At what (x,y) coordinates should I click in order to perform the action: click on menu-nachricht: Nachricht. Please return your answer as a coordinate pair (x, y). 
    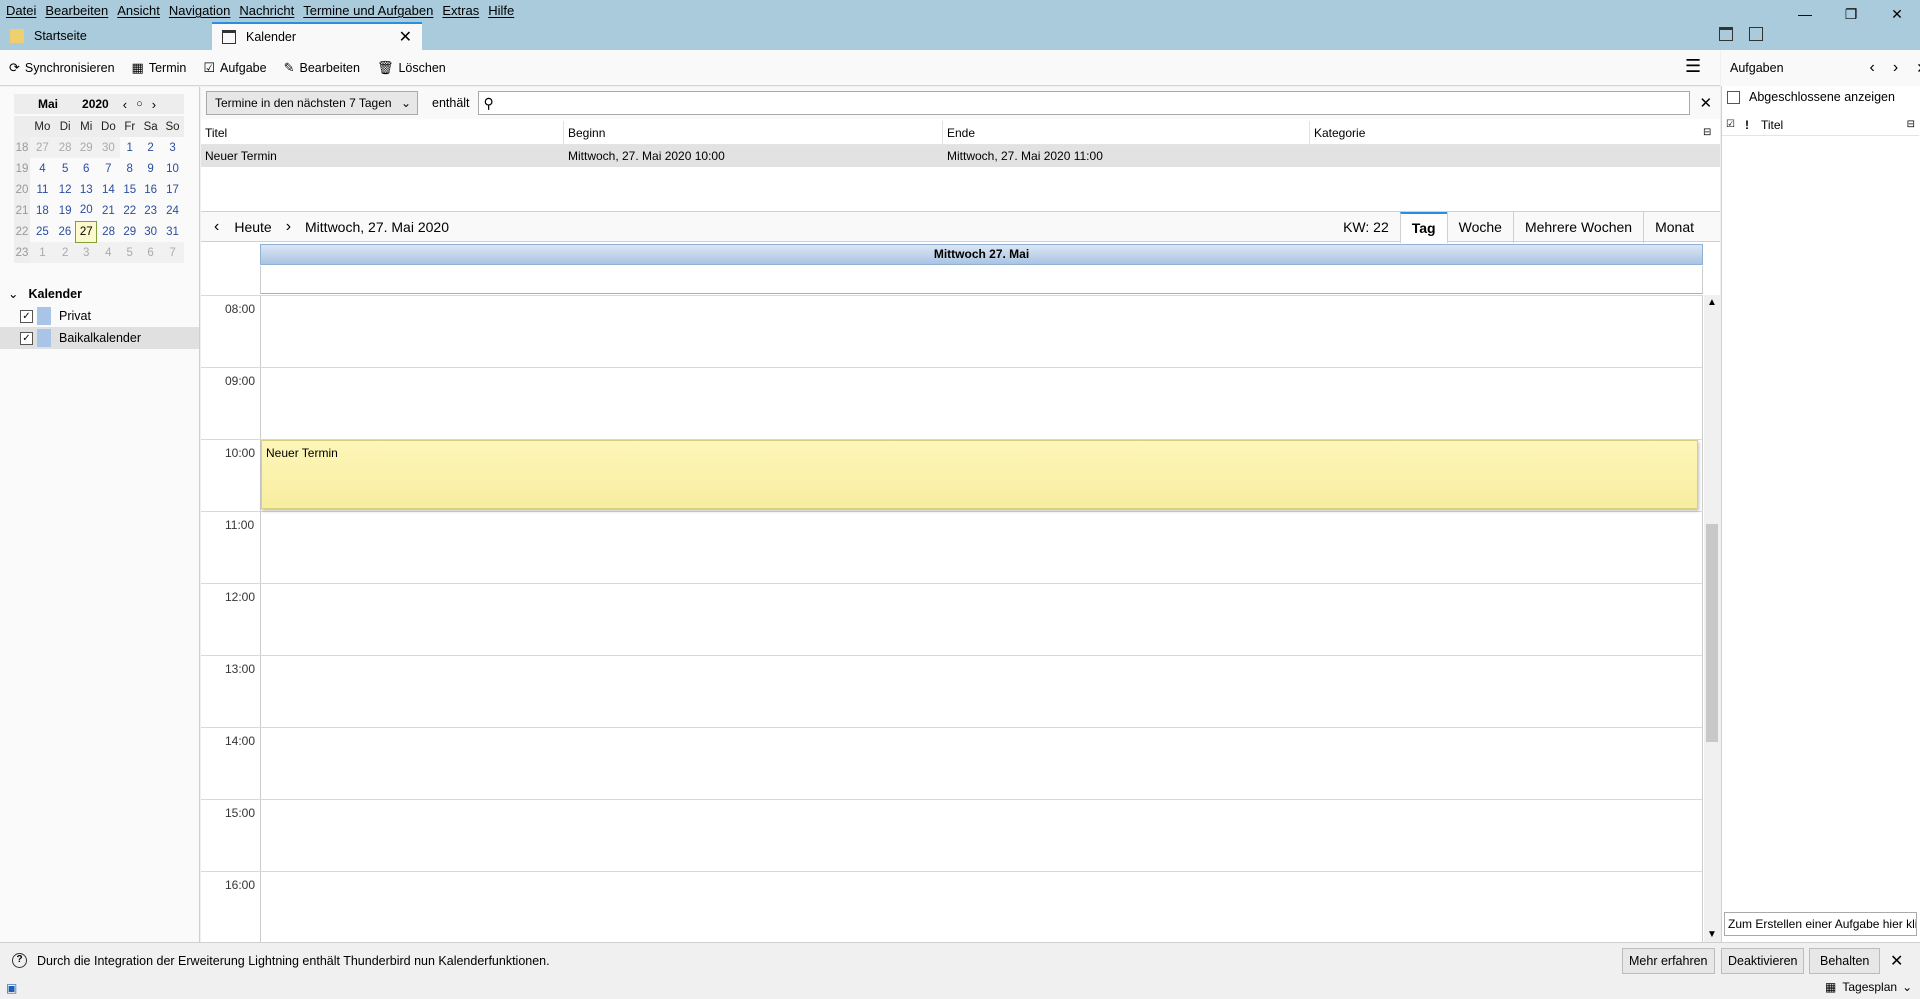
    Looking at the image, I should click on (269, 11).